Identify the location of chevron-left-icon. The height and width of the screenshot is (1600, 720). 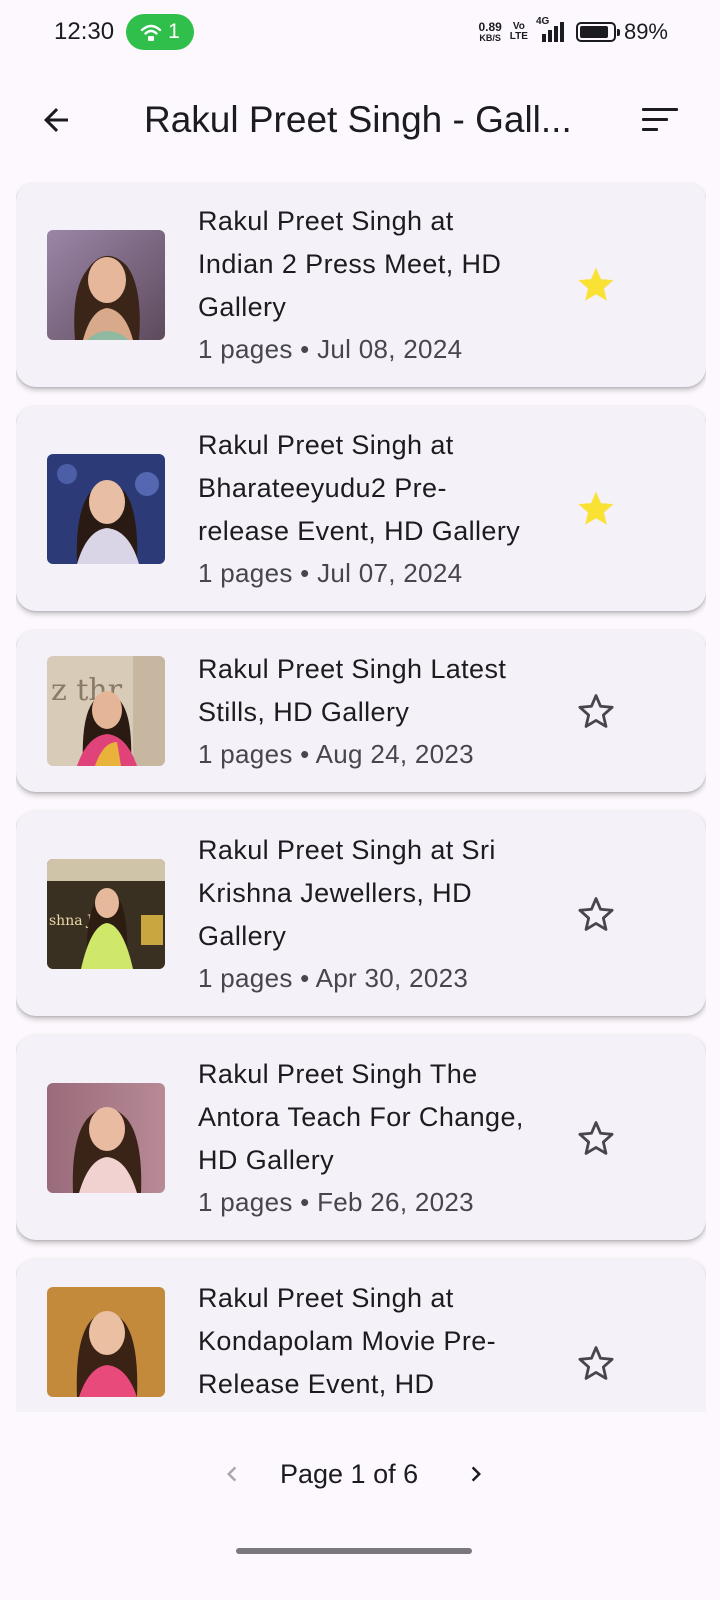
(232, 1474).